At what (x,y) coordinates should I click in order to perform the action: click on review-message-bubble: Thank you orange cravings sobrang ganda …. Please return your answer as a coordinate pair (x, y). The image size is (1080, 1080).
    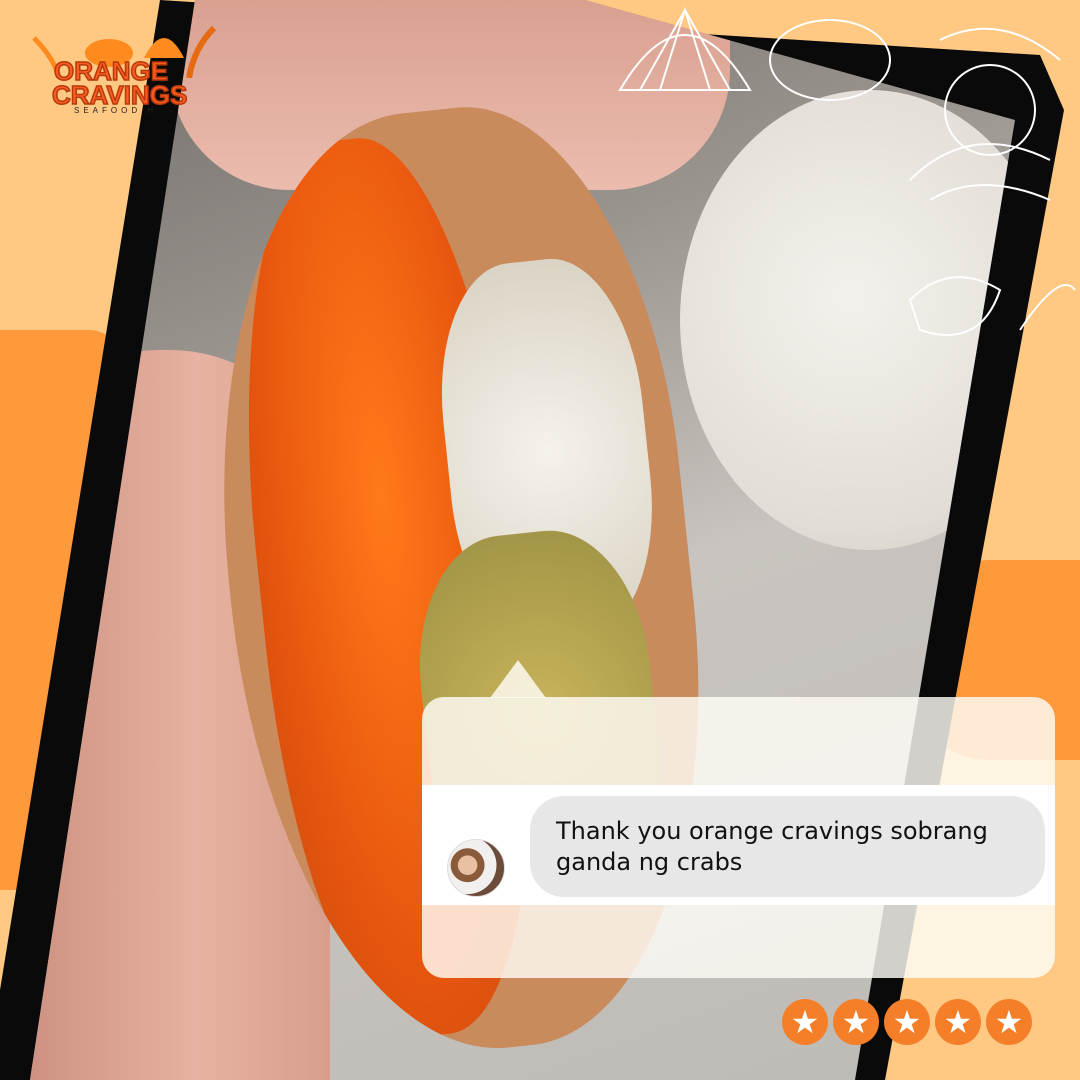
    Looking at the image, I should click on (787, 846).